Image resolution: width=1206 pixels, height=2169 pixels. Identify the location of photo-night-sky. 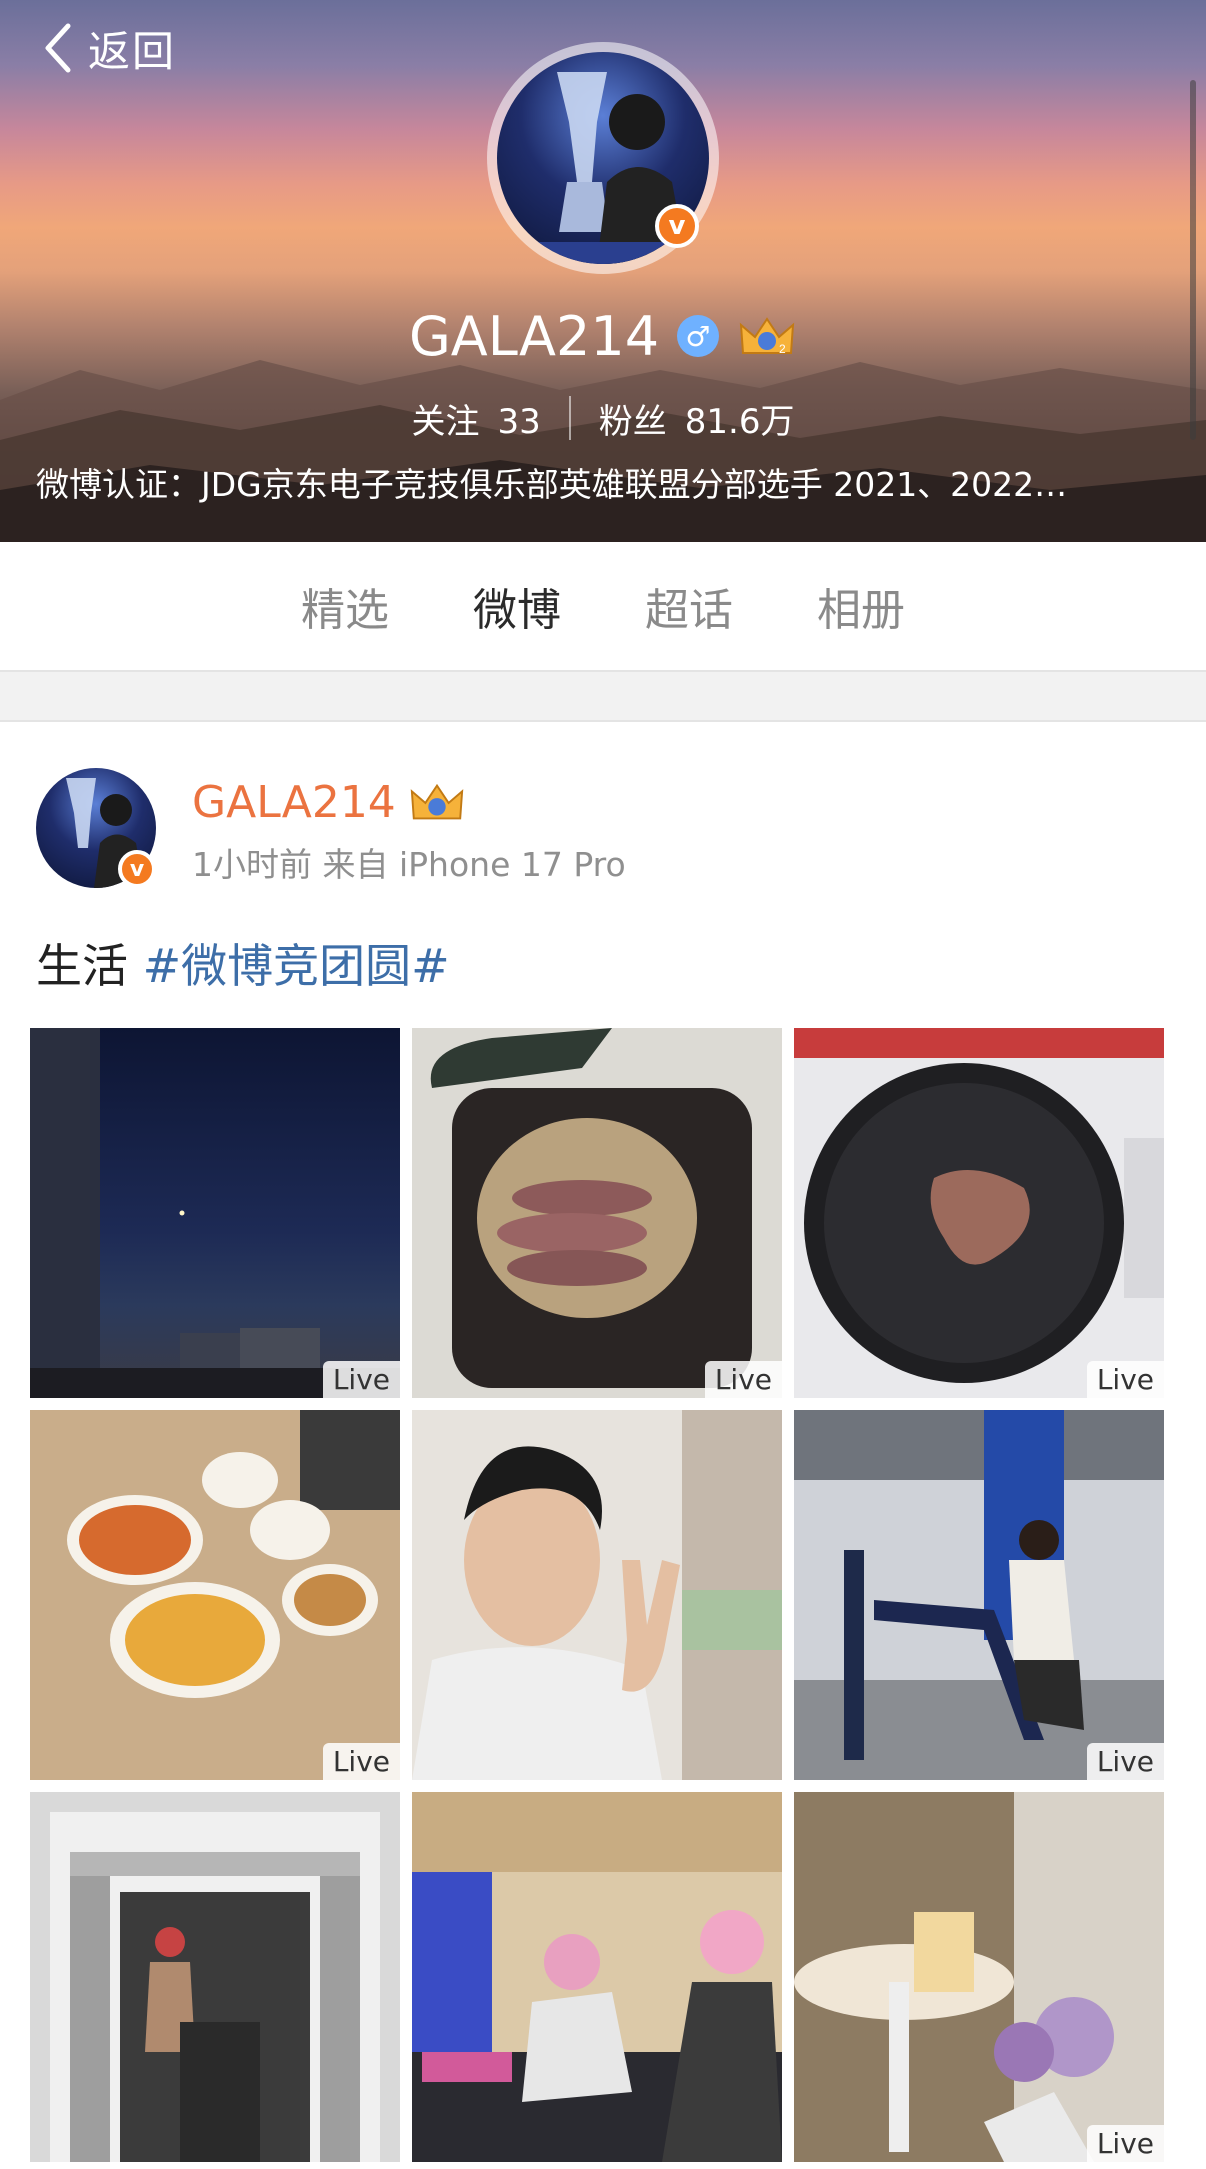
(215, 1213).